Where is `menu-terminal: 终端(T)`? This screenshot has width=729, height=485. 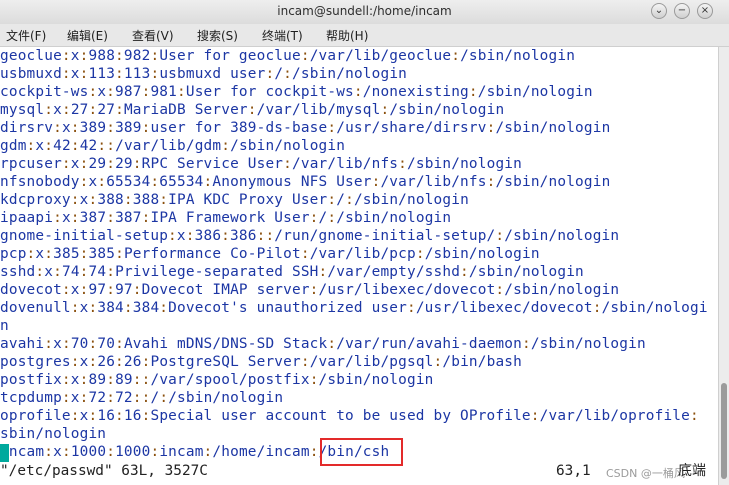 menu-terminal: 终端(T) is located at coordinates (282, 35).